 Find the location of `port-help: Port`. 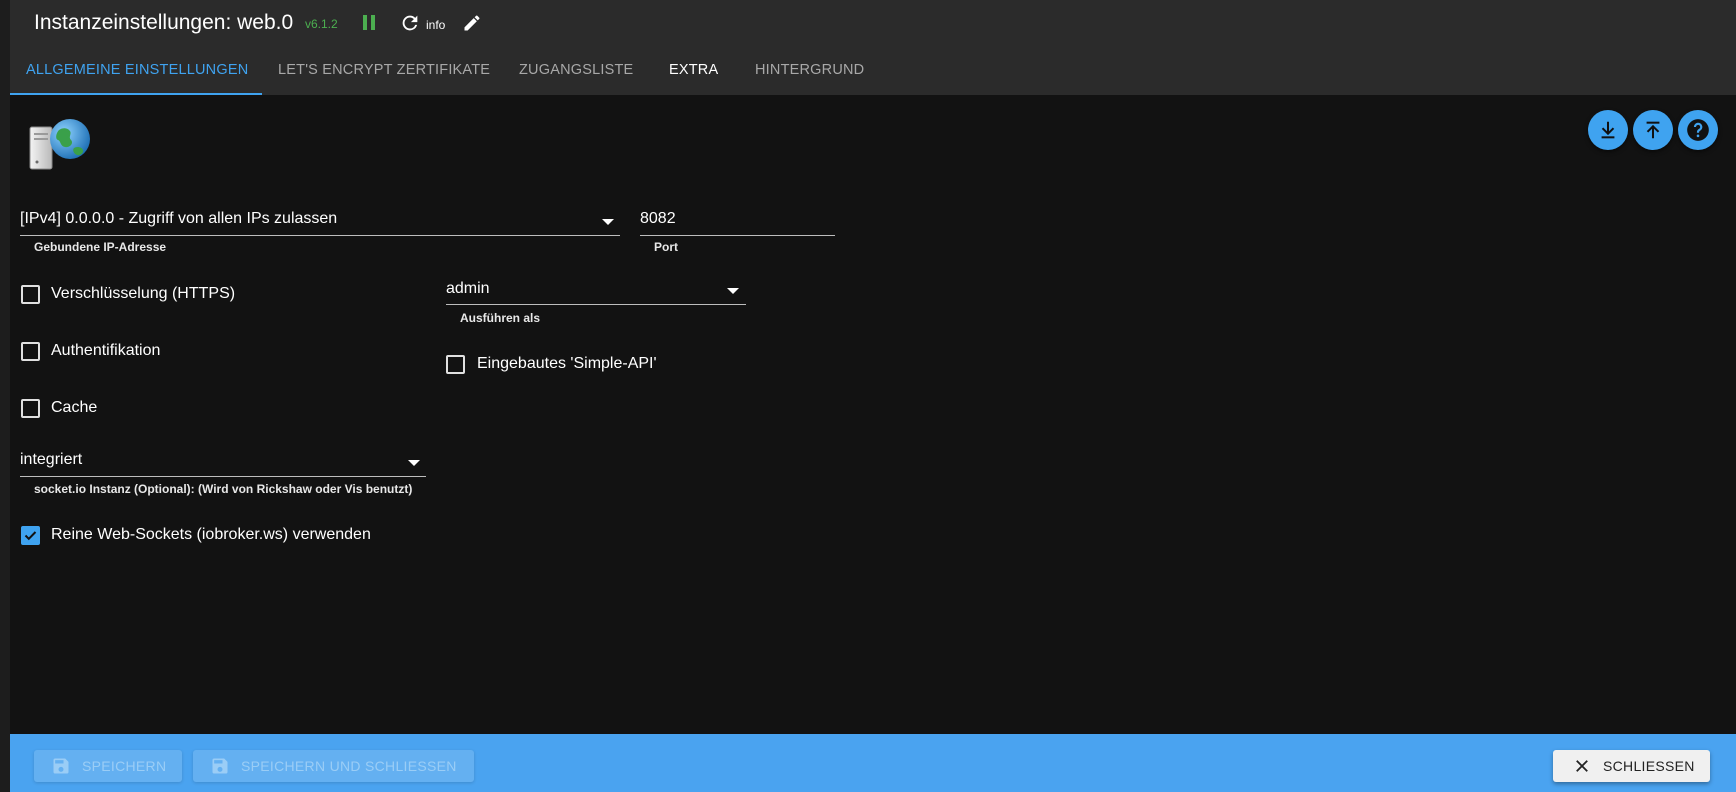

port-help: Port is located at coordinates (666, 247).